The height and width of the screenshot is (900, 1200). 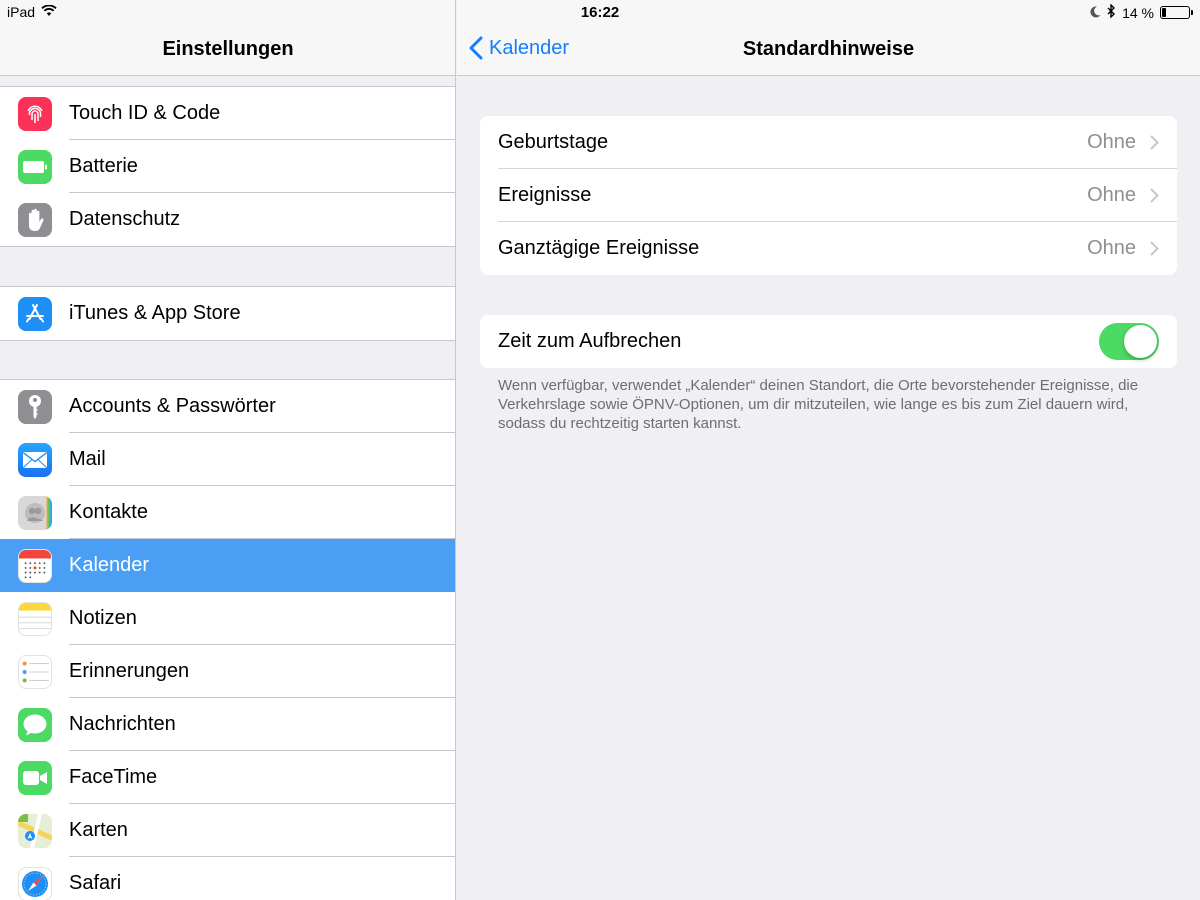 I want to click on settings-item-label: iTunes & App Store, so click(x=155, y=313).